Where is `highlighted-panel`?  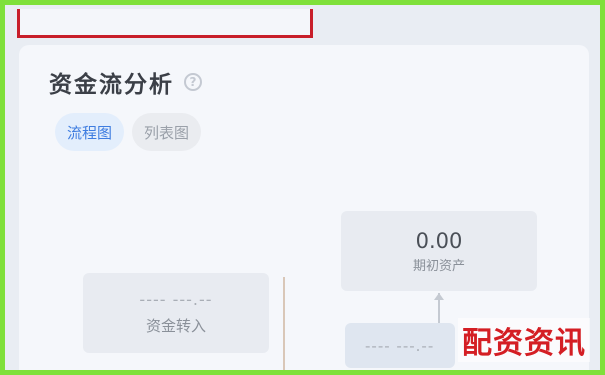
highlighted-panel is located at coordinates (165, 23).